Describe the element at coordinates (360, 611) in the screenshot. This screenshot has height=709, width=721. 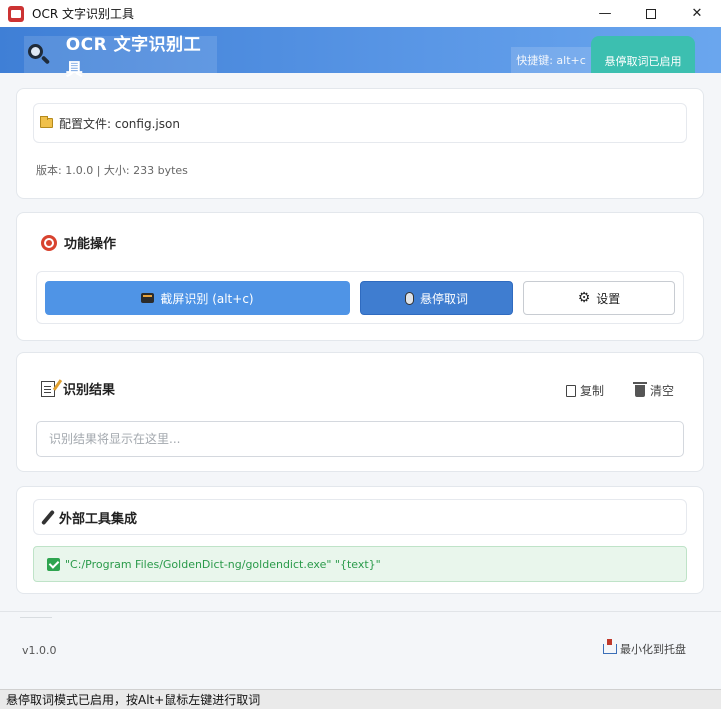
I see `footer-divider` at that location.